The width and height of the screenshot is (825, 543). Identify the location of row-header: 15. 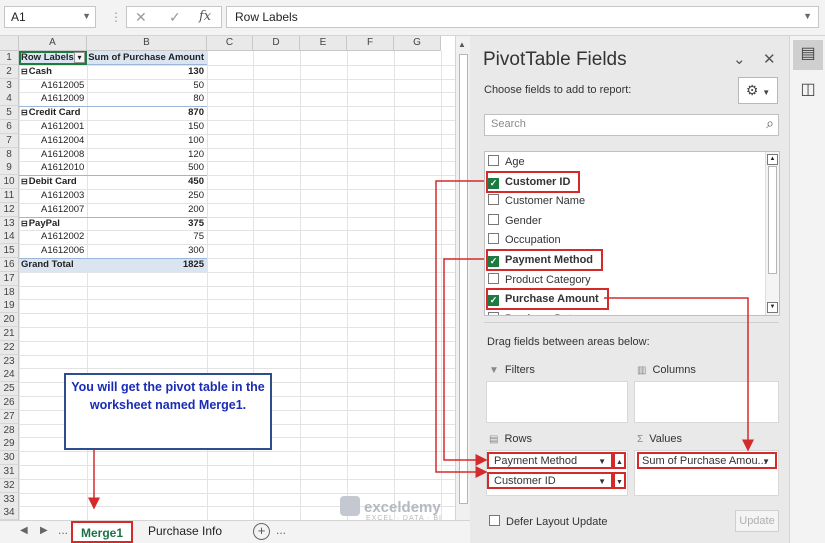
(9, 251).